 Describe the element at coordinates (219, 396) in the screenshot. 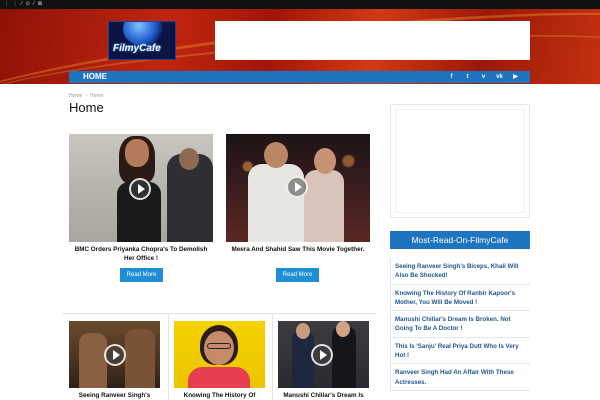

I see `grid-caption: Knowing The History Of` at that location.